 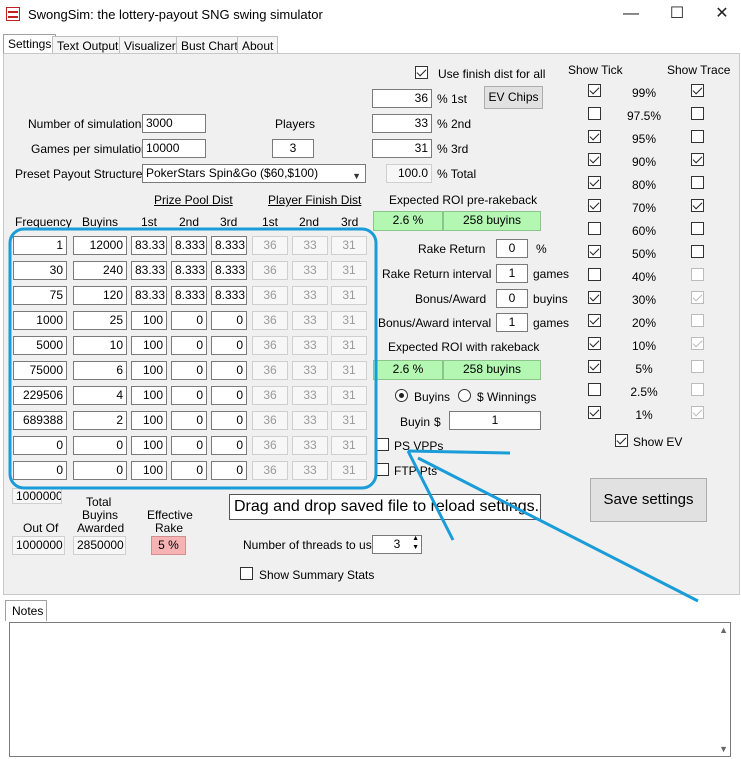 What do you see at coordinates (401, 395) in the screenshot?
I see `radio-buyins` at bounding box center [401, 395].